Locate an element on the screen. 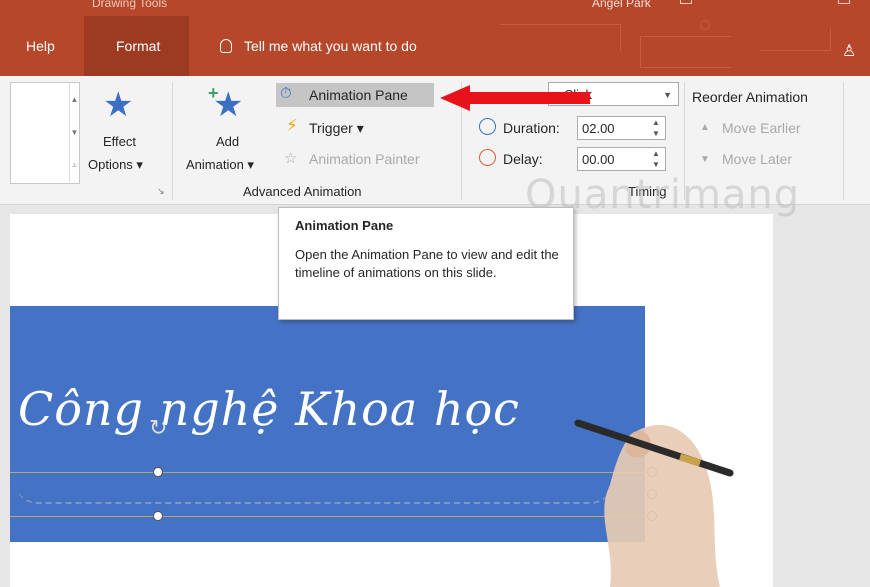 This screenshot has width=870, height=587. plus-icon: + is located at coordinates (213, 93).